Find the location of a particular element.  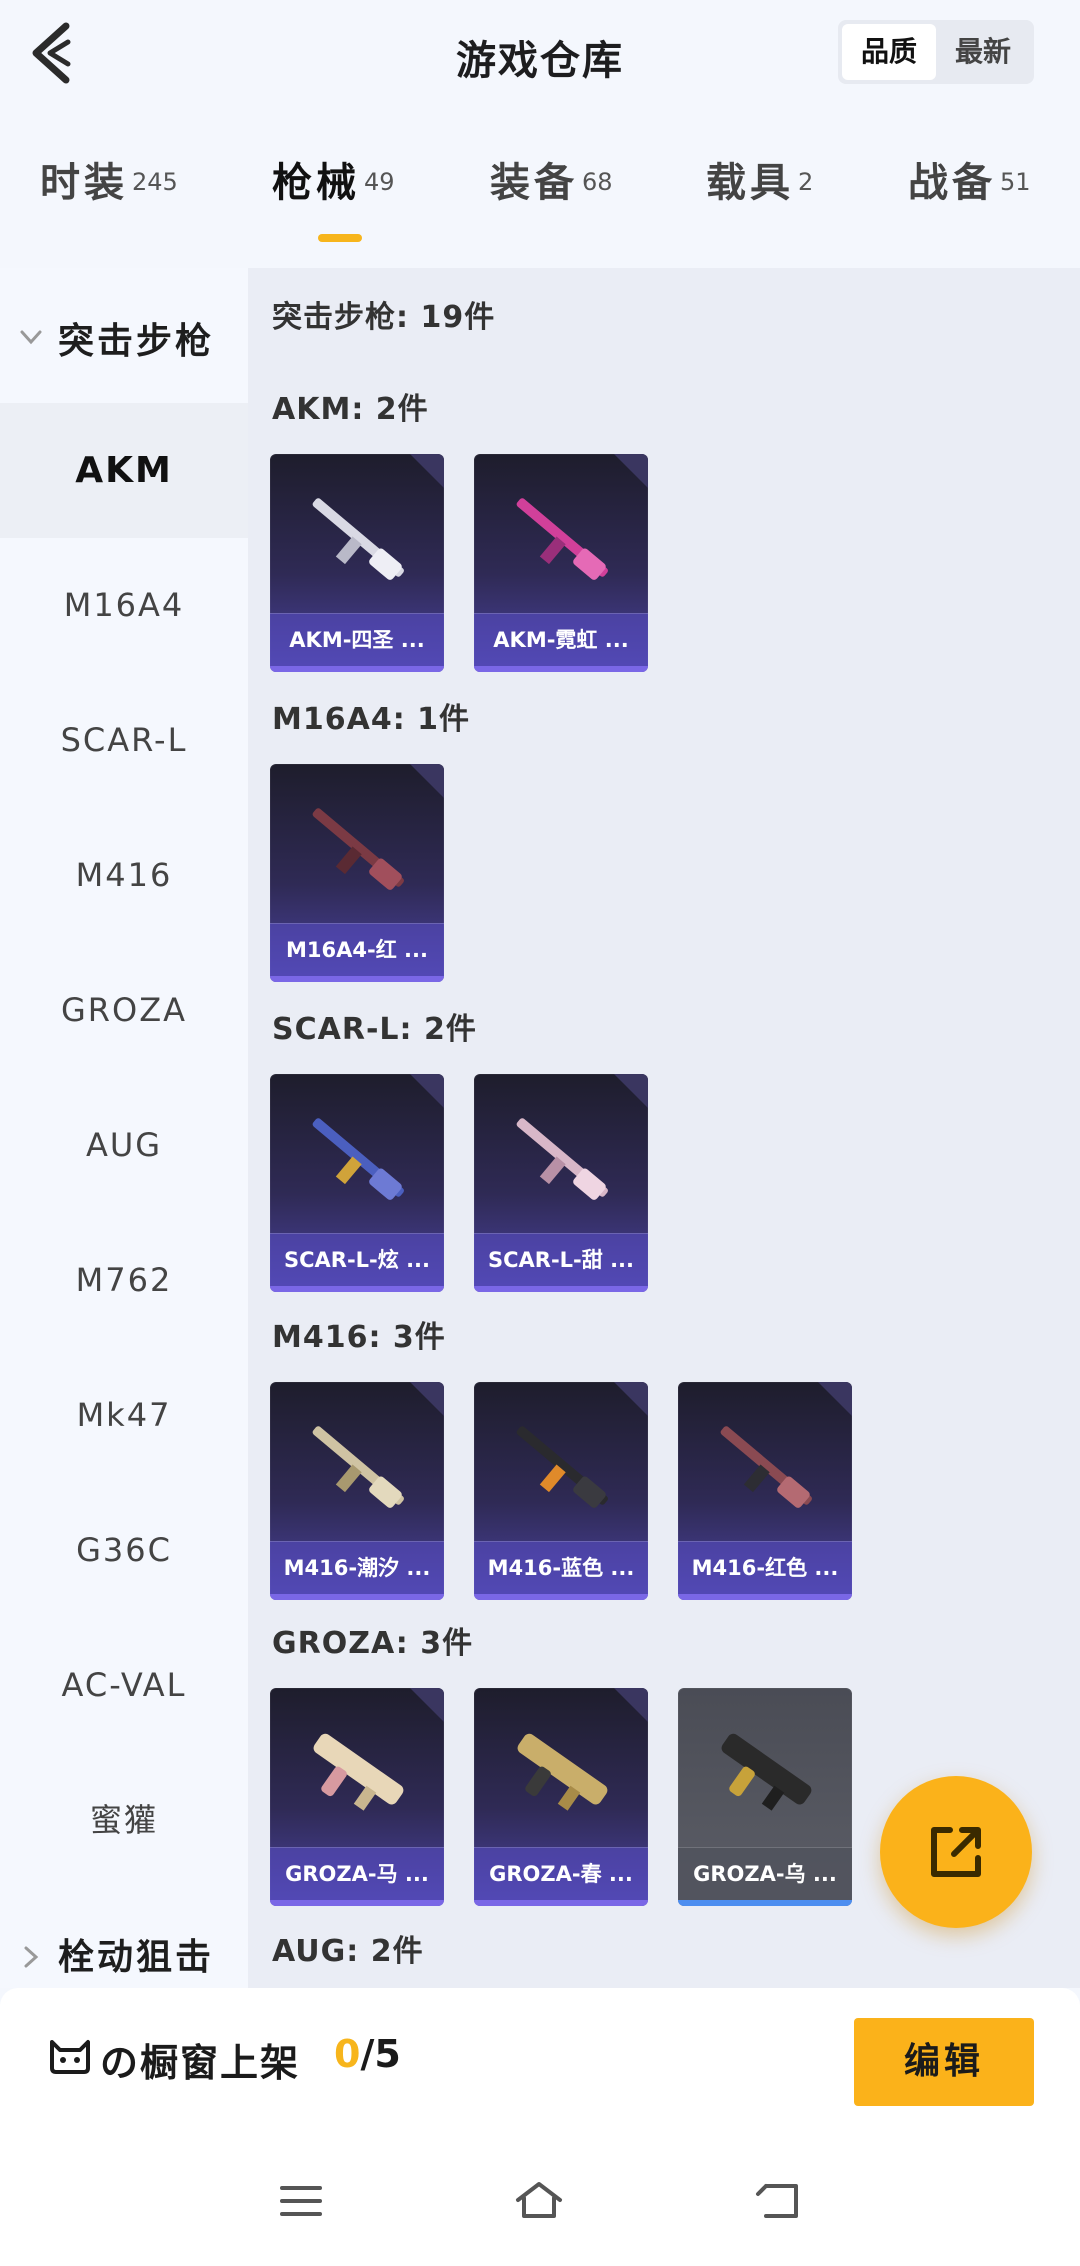

sidebar-item-ac-val: AC-VAL is located at coordinates (124, 1685).